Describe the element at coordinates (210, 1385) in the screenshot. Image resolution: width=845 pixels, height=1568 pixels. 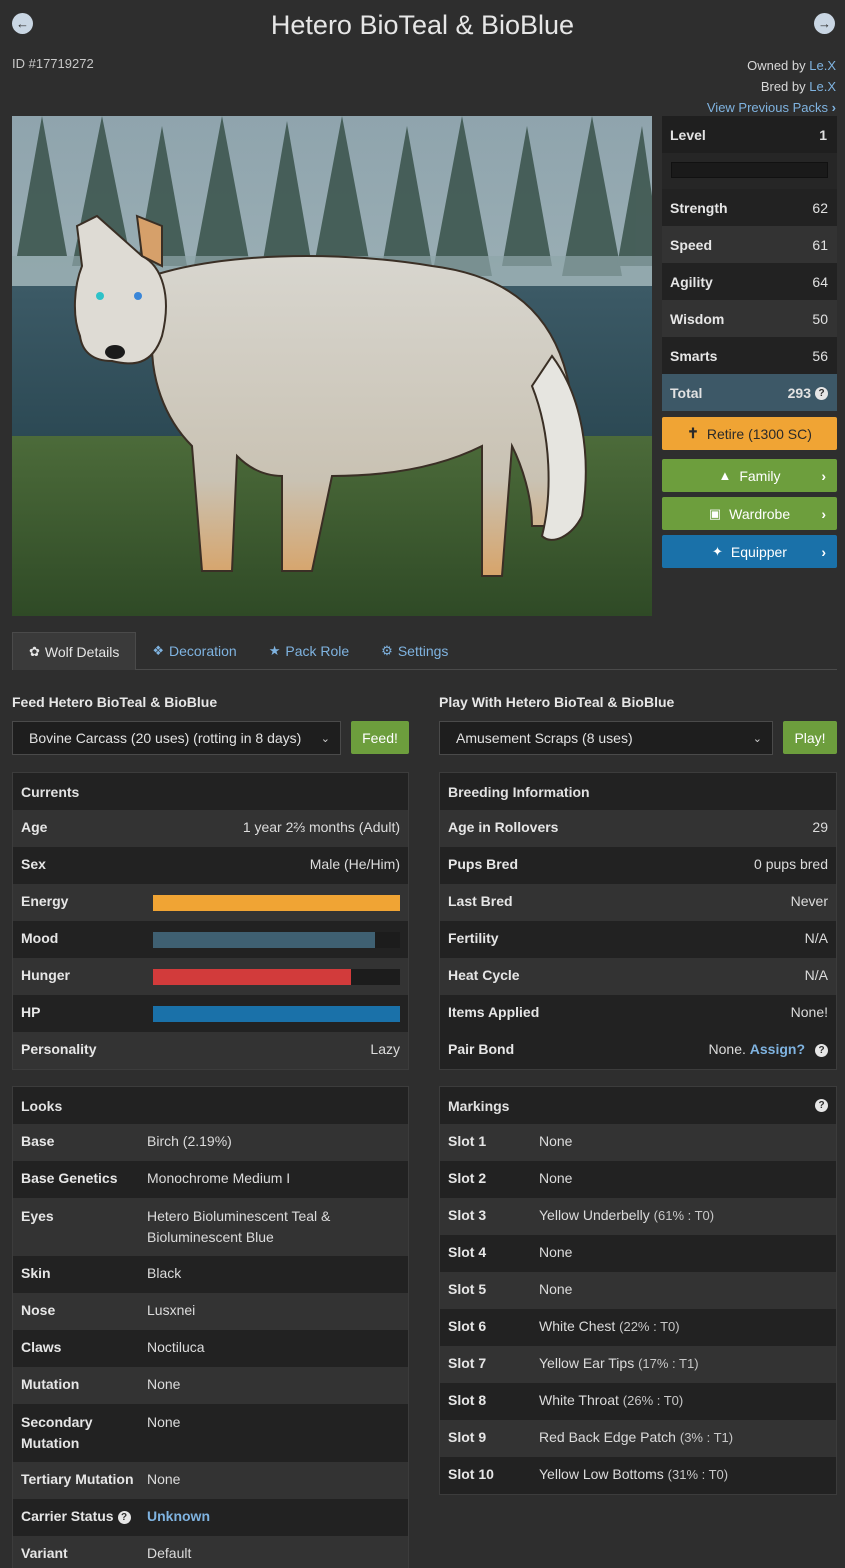
I see `table-row: Mutation None` at that location.